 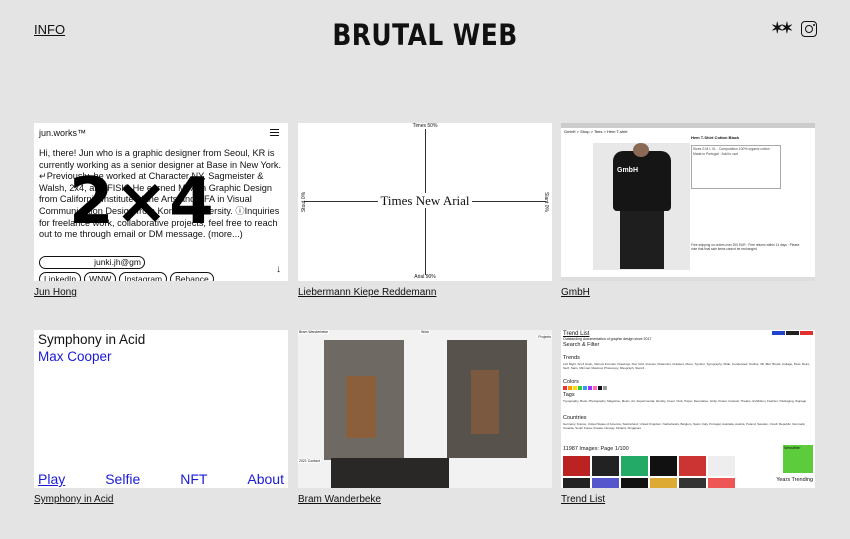 I want to click on artist-name: Max Cooper, so click(x=75, y=356).